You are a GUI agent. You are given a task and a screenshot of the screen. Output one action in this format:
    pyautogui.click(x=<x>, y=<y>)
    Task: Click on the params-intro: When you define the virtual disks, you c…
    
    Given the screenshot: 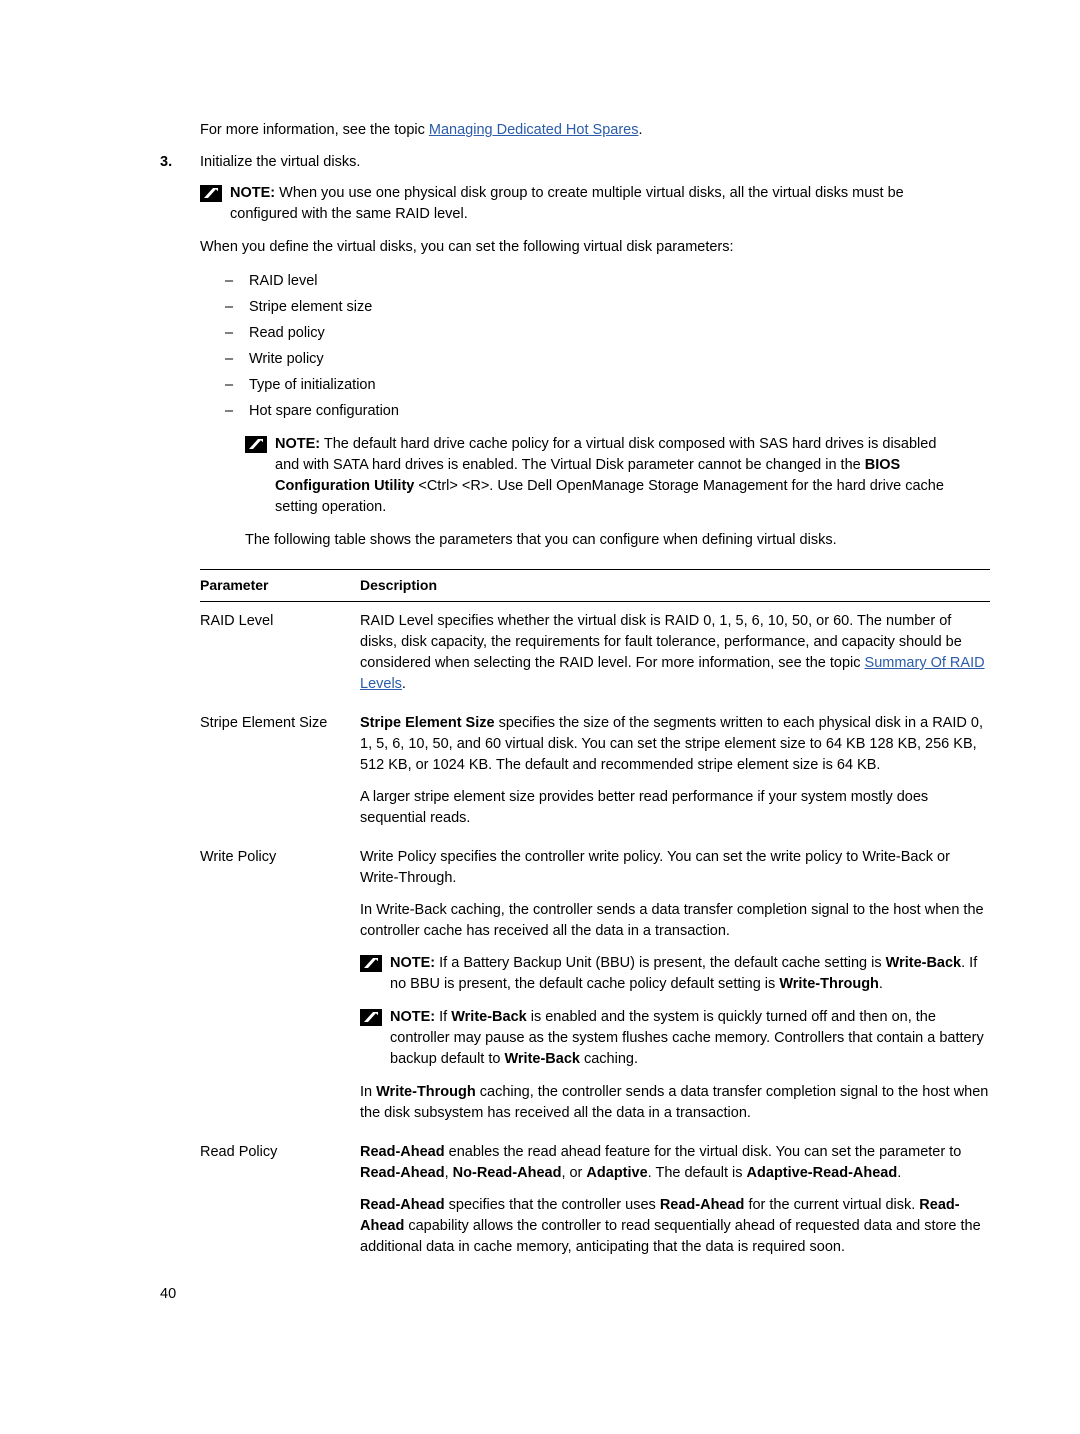 What is the action you would take?
    pyautogui.click(x=467, y=247)
    